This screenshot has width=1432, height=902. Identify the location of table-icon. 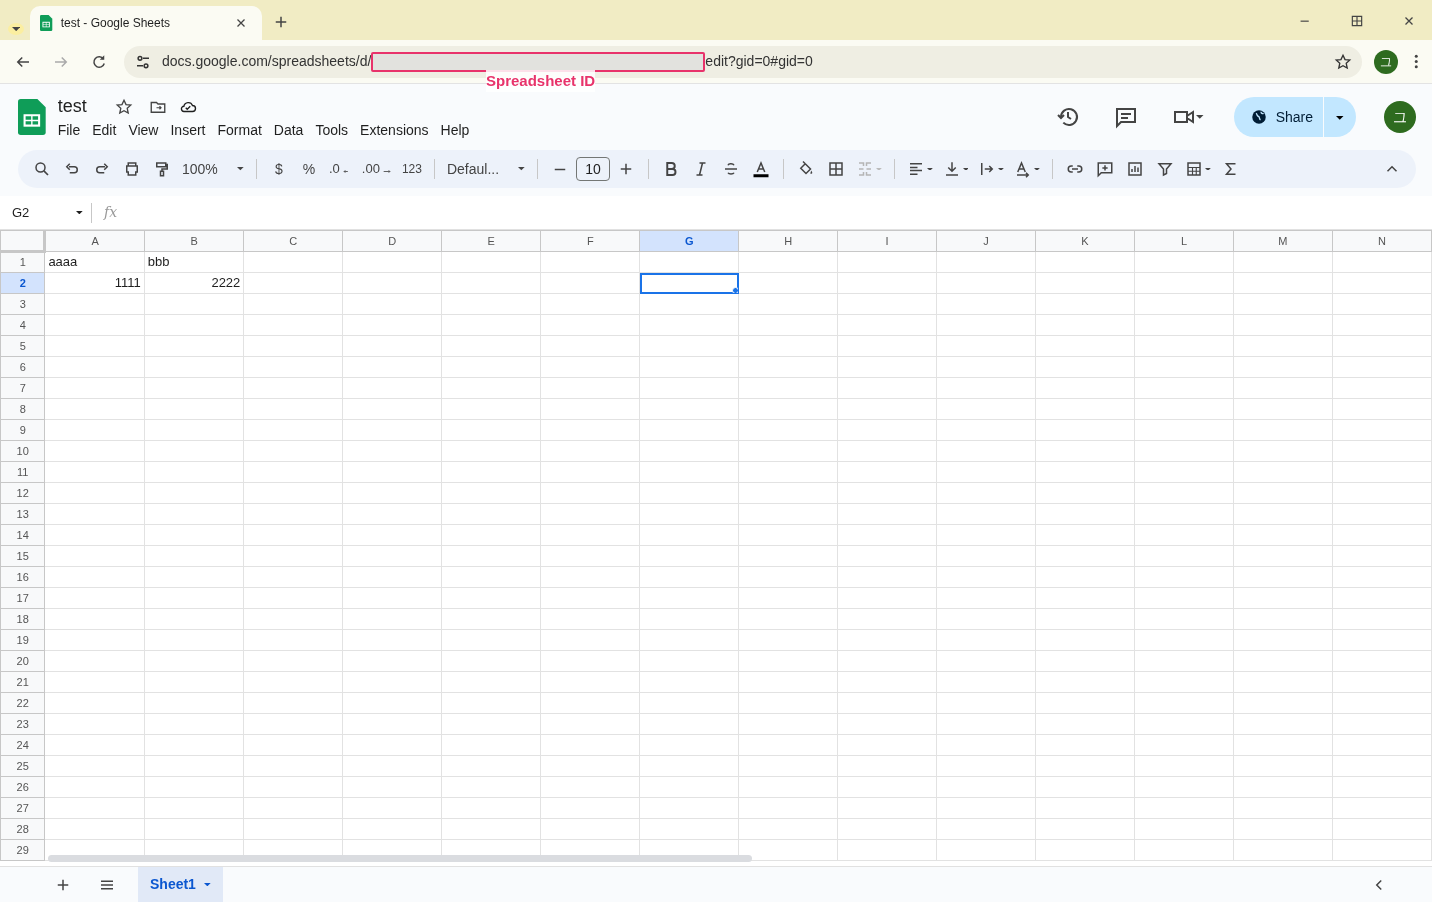
(1194, 169).